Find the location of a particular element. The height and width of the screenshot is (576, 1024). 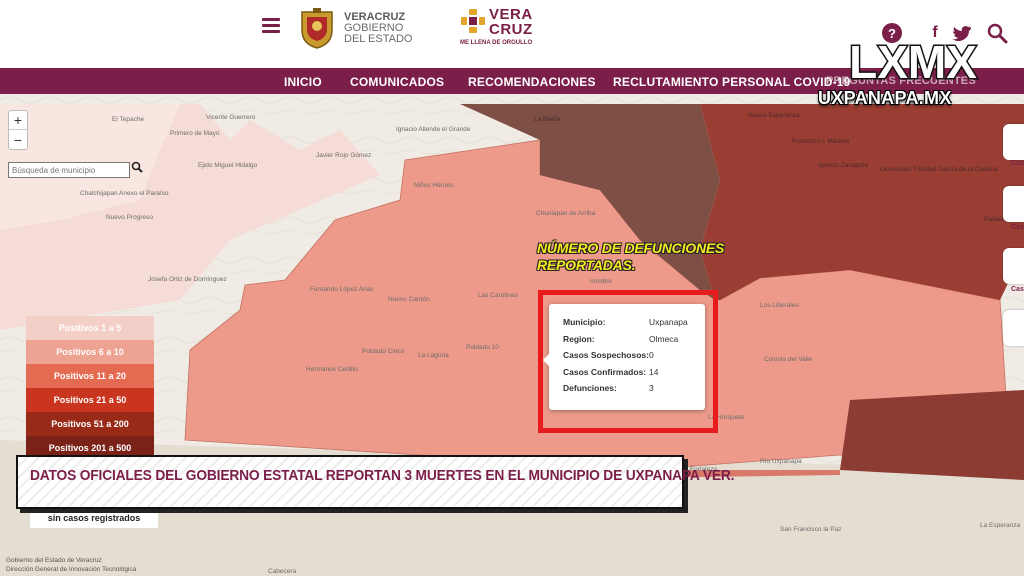

zoom-control: + − is located at coordinates (18, 130).